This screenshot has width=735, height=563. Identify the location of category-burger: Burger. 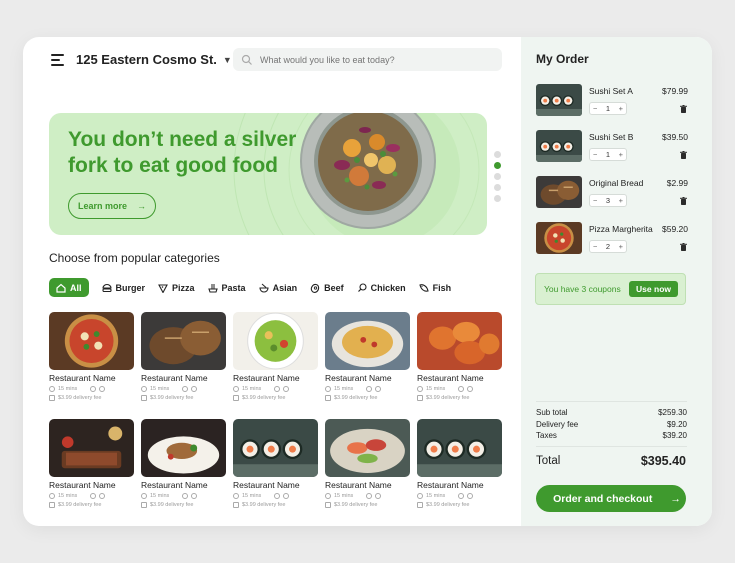
(123, 287).